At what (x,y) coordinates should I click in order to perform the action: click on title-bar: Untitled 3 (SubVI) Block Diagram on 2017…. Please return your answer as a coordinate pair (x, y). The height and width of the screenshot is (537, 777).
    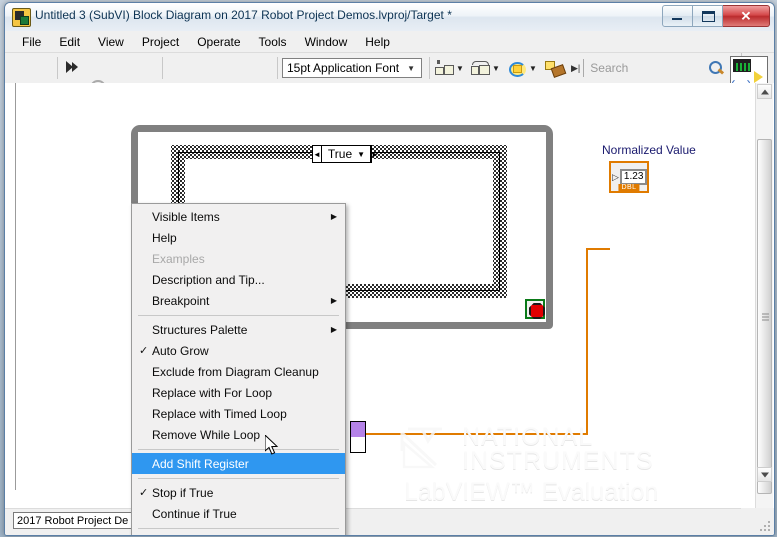
    Looking at the image, I should click on (389, 17).